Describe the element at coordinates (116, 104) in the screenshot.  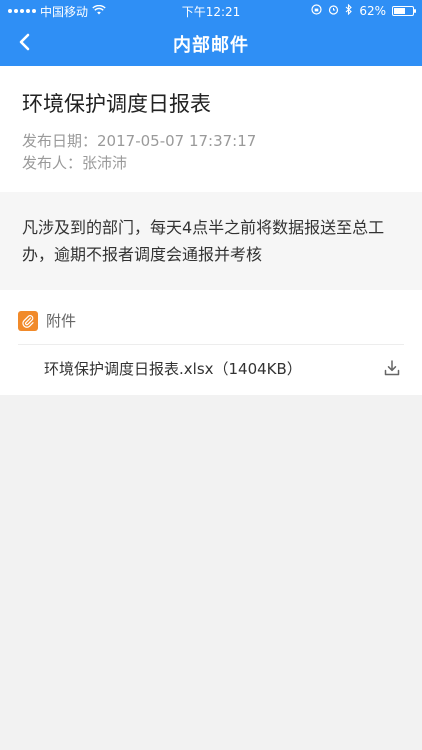
I see `mail-subject: 环境保护调度日报表` at that location.